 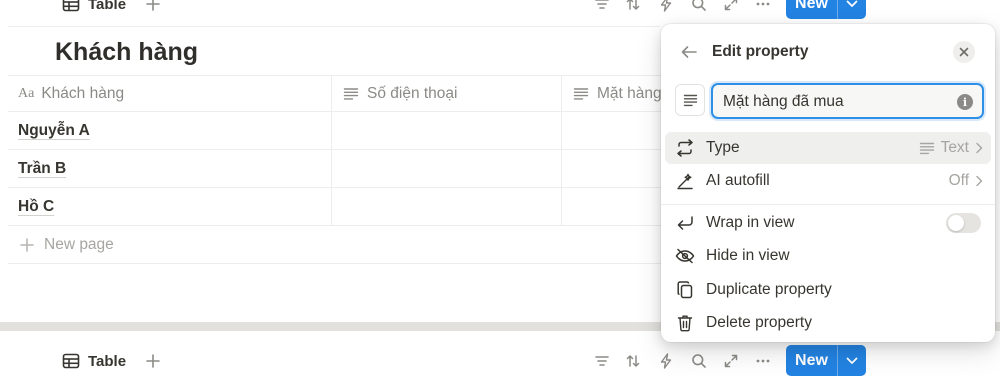 I want to click on bottom-view-toolbar: Table New, so click(x=500, y=361).